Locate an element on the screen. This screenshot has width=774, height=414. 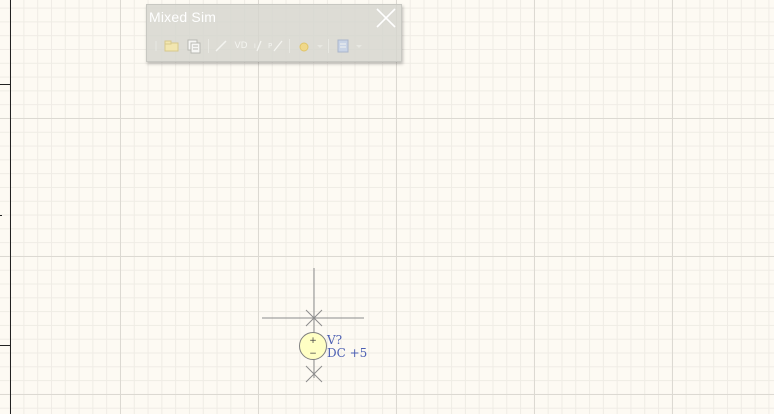
close-button is located at coordinates (386, 18).